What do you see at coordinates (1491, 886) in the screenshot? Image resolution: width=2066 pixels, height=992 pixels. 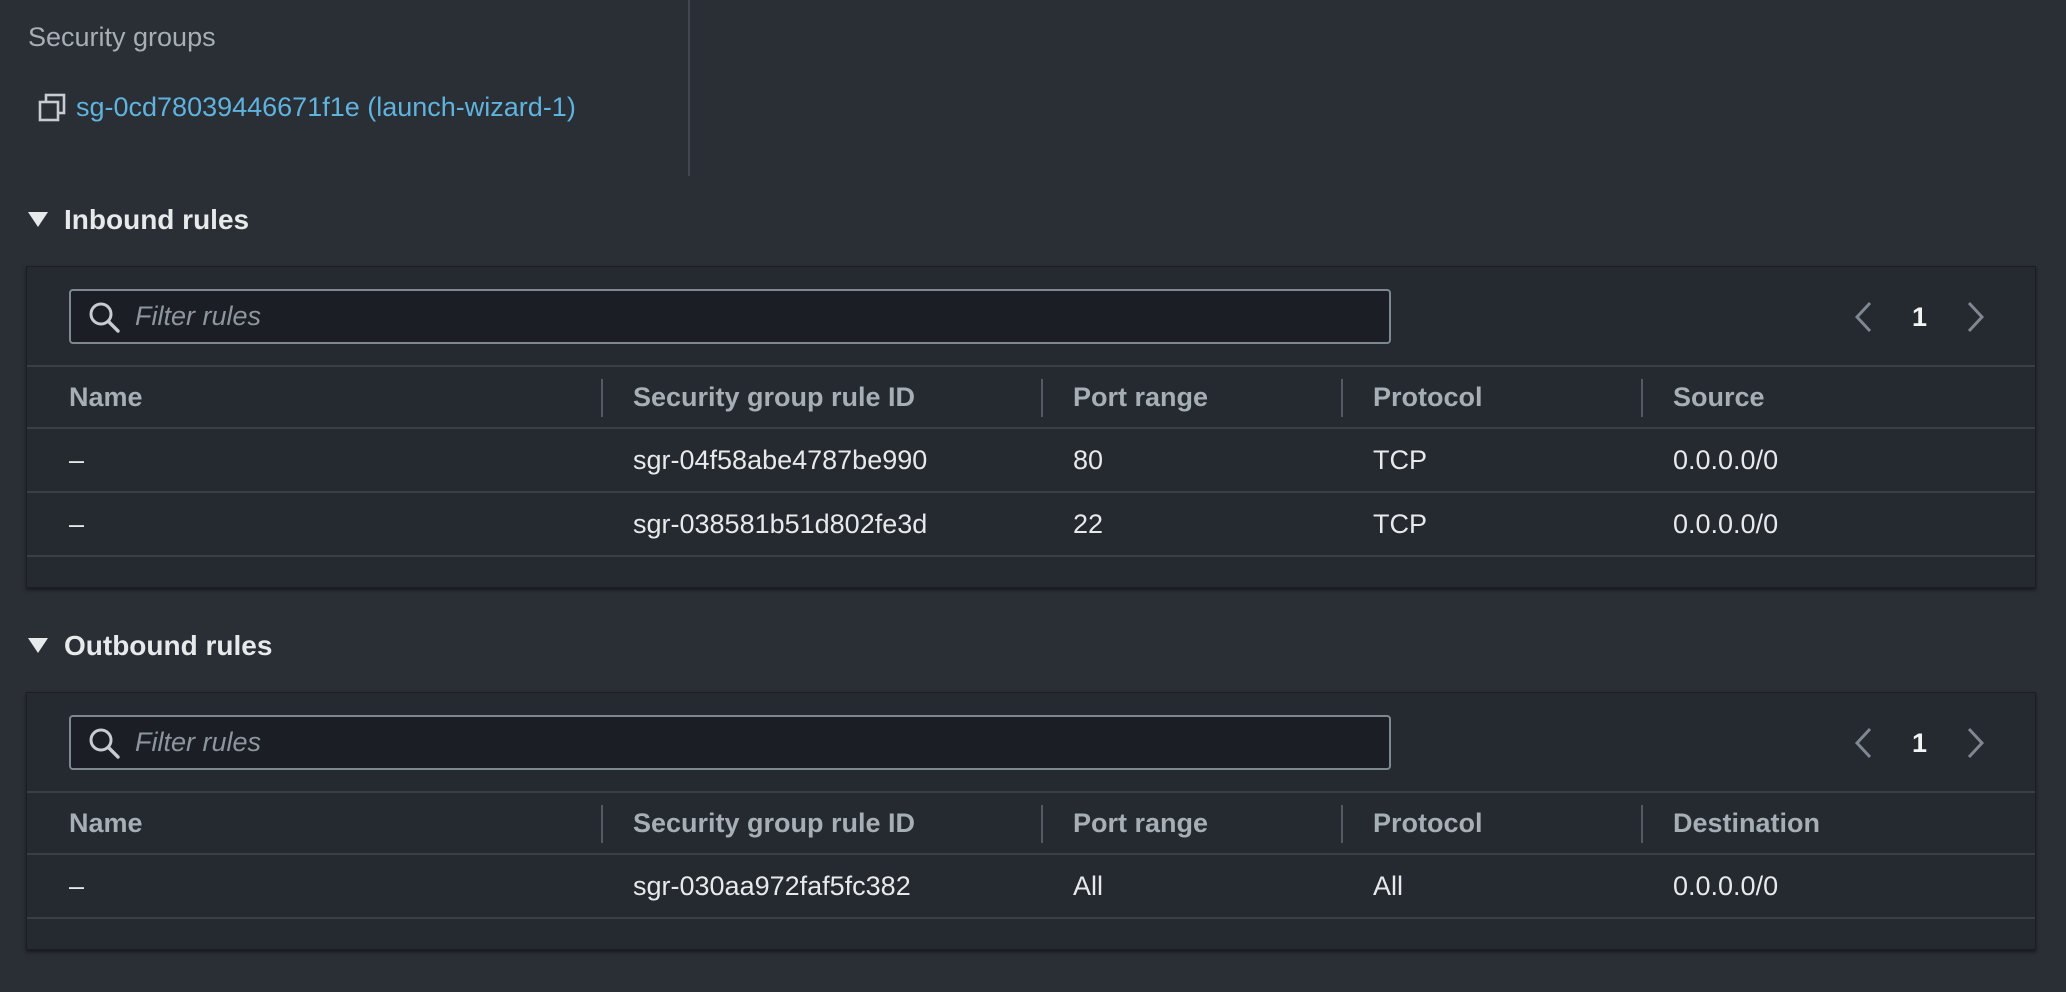 I see `cell-protocol: All` at bounding box center [1491, 886].